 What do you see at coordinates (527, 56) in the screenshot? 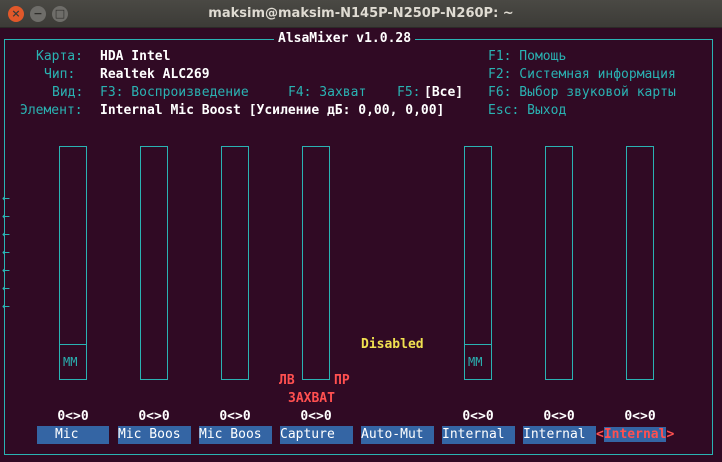
I see `help-hint: F1: Помощь` at bounding box center [527, 56].